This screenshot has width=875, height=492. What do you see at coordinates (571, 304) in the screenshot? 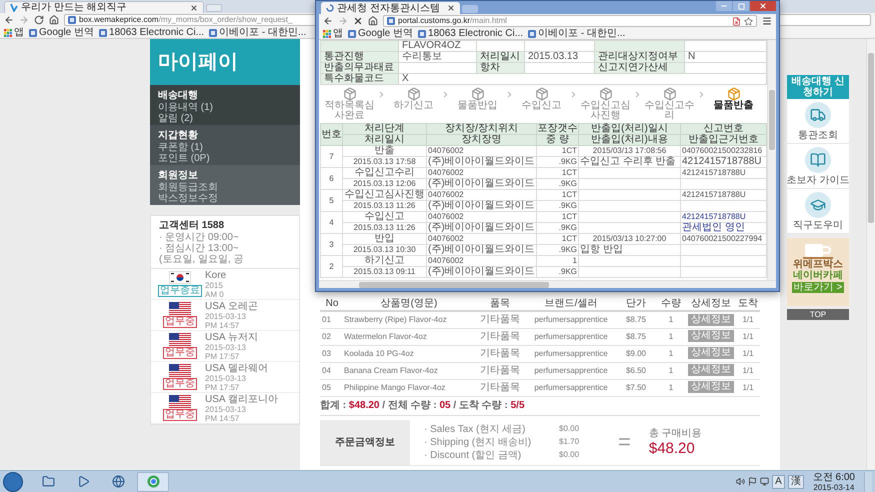
I see `column-header: 브랜드/셀러` at bounding box center [571, 304].